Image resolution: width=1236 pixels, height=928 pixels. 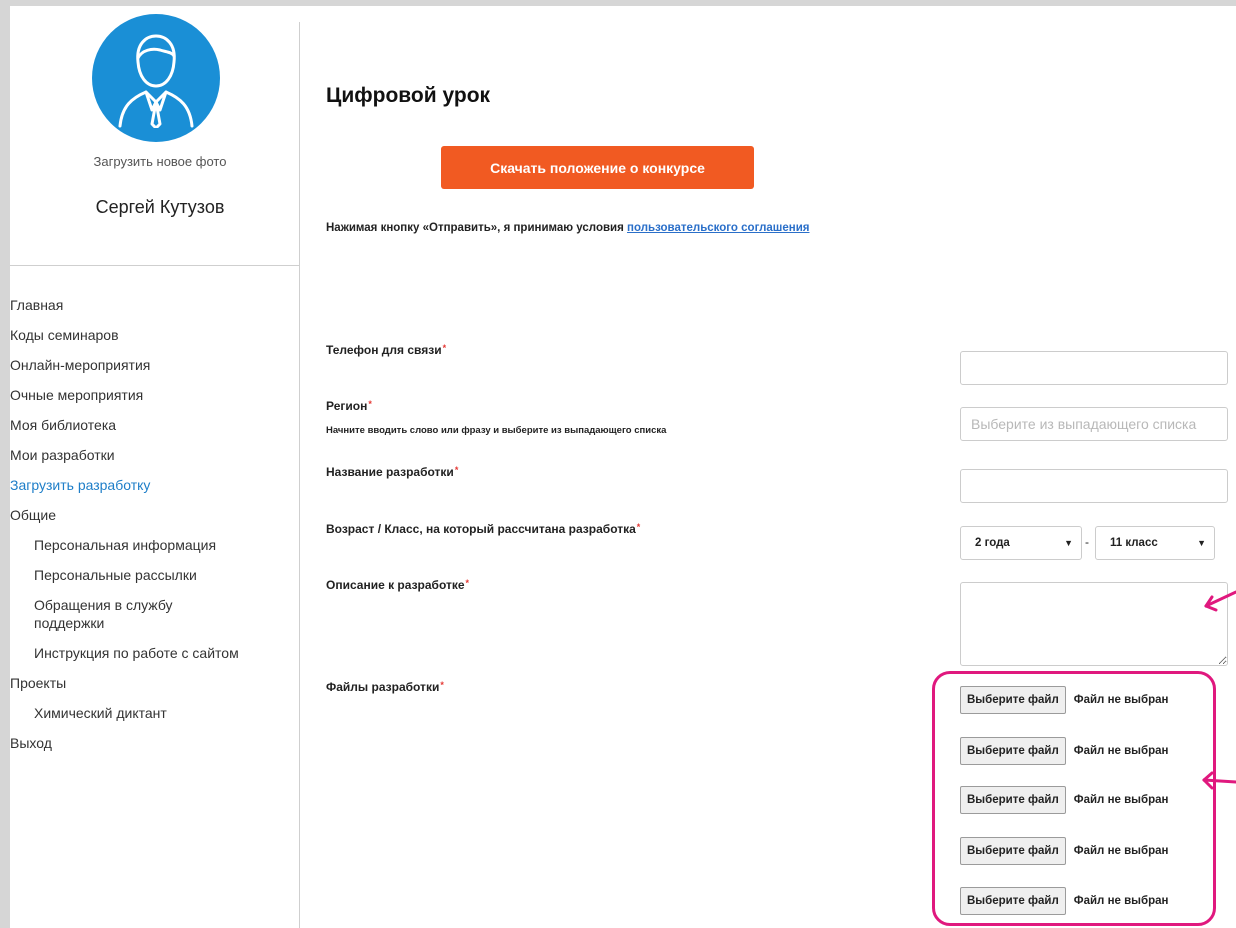 I want to click on file-inputs-highlight, so click(x=1074, y=798).